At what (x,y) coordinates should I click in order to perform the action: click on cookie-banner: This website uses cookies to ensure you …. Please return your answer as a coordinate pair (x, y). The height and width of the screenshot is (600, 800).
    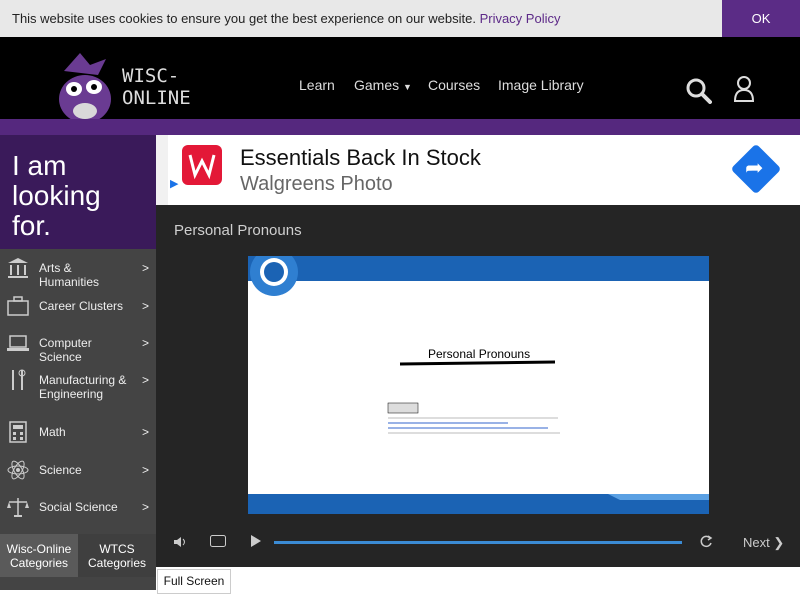
    Looking at the image, I should click on (400, 18).